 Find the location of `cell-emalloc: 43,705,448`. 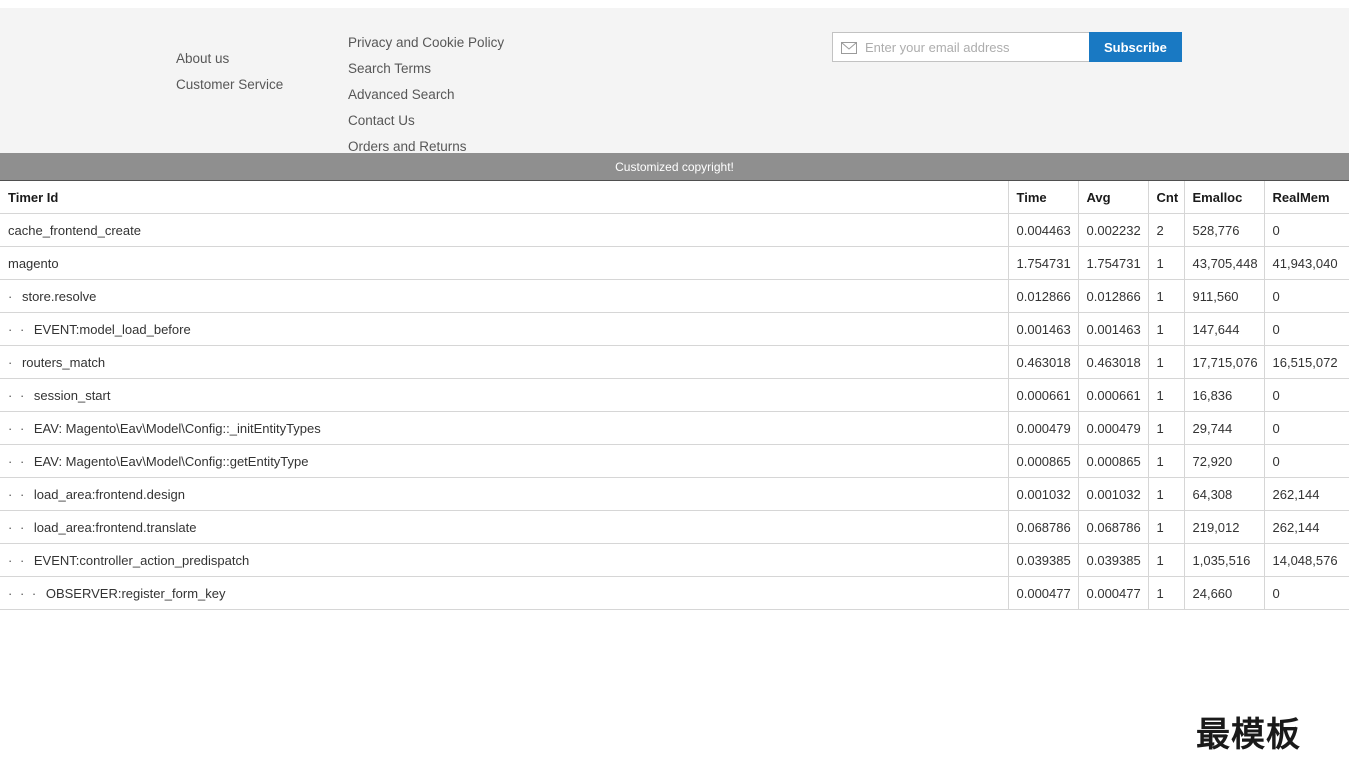

cell-emalloc: 43,705,448 is located at coordinates (1224, 263).